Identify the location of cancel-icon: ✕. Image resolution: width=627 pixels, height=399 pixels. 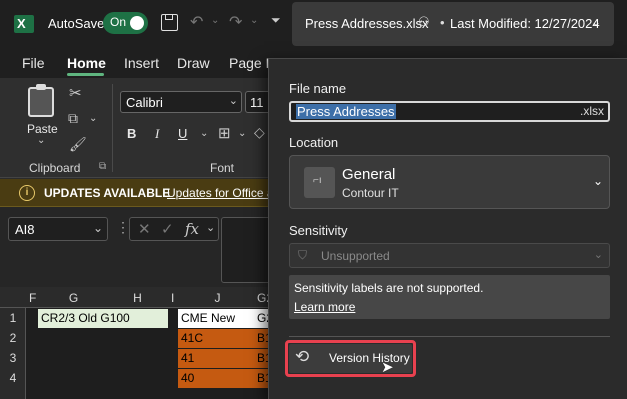
(144, 229).